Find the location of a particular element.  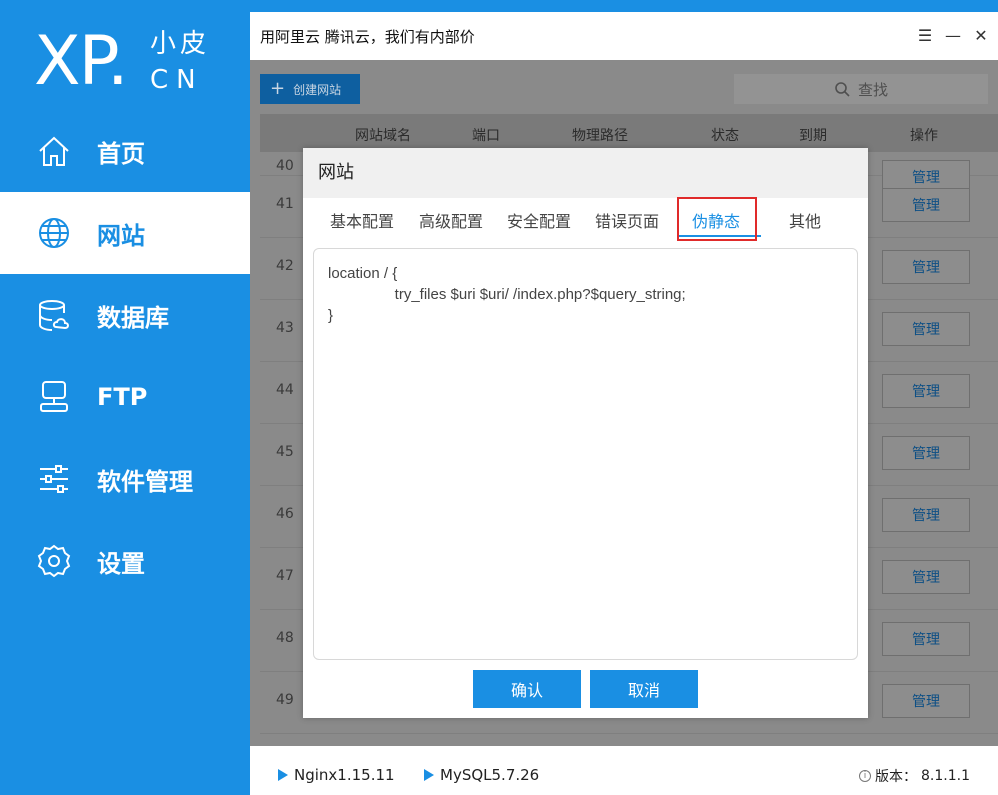

row-number: 46 is located at coordinates (285, 514).